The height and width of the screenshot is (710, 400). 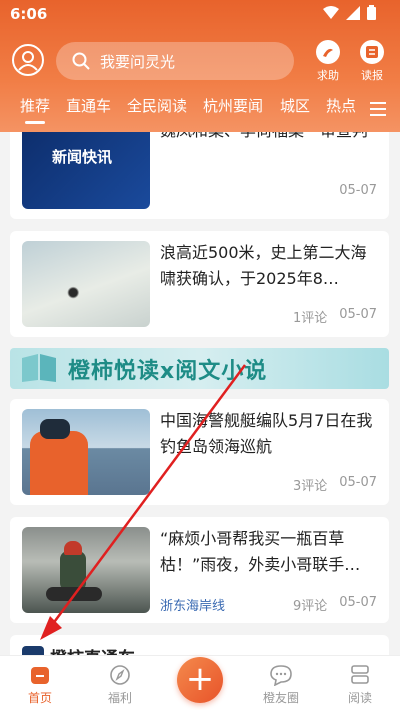 I want to click on home-icon, so click(x=40, y=675).